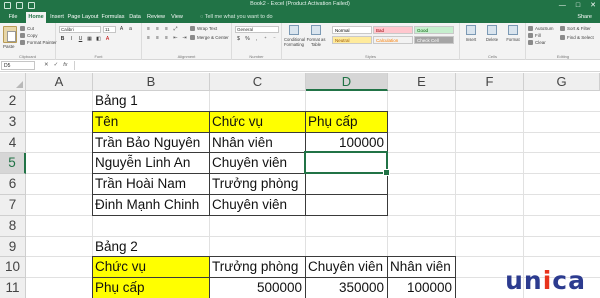 This screenshot has height=298, width=600. Describe the element at coordinates (257, 205) in the screenshot. I see `cell-c7: Chuyên viên` at that location.